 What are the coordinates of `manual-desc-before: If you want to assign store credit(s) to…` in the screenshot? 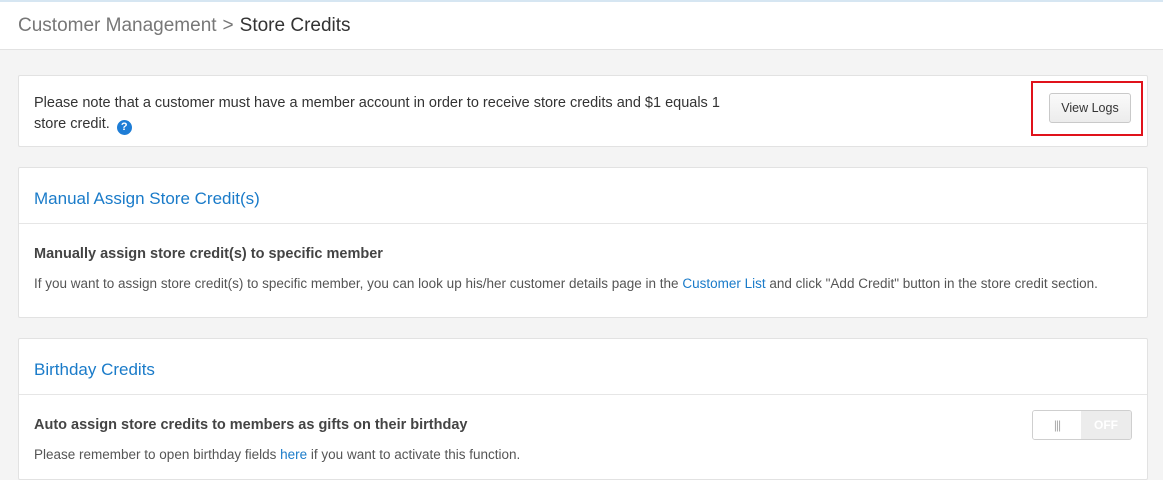 It's located at (358, 283).